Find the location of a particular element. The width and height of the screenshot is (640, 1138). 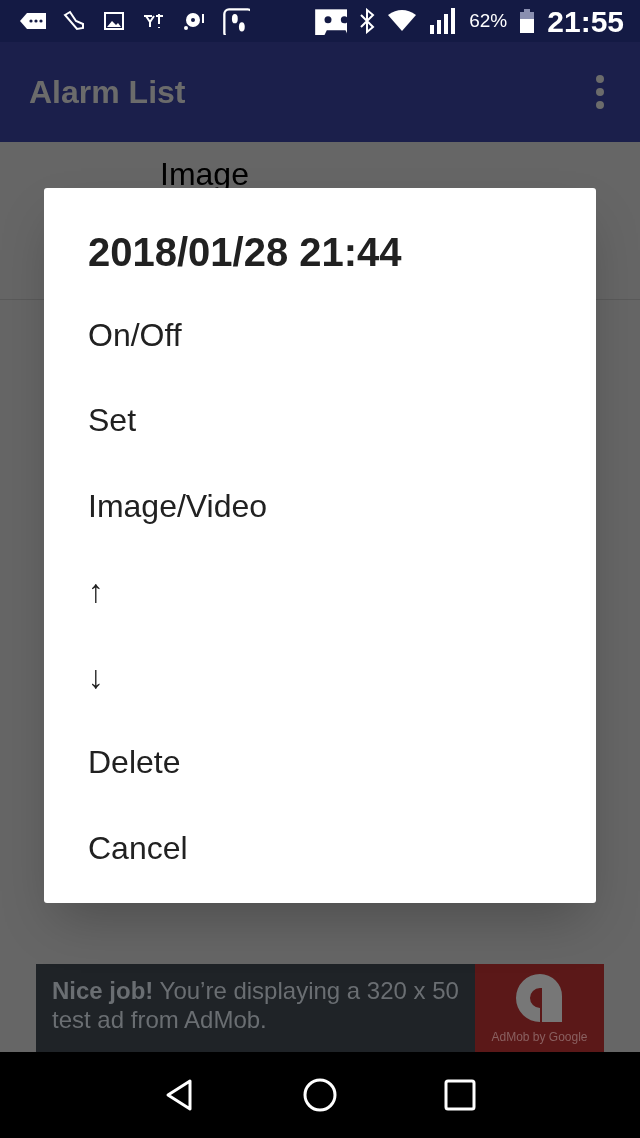

menu-item: ↓ is located at coordinates (320, 677).